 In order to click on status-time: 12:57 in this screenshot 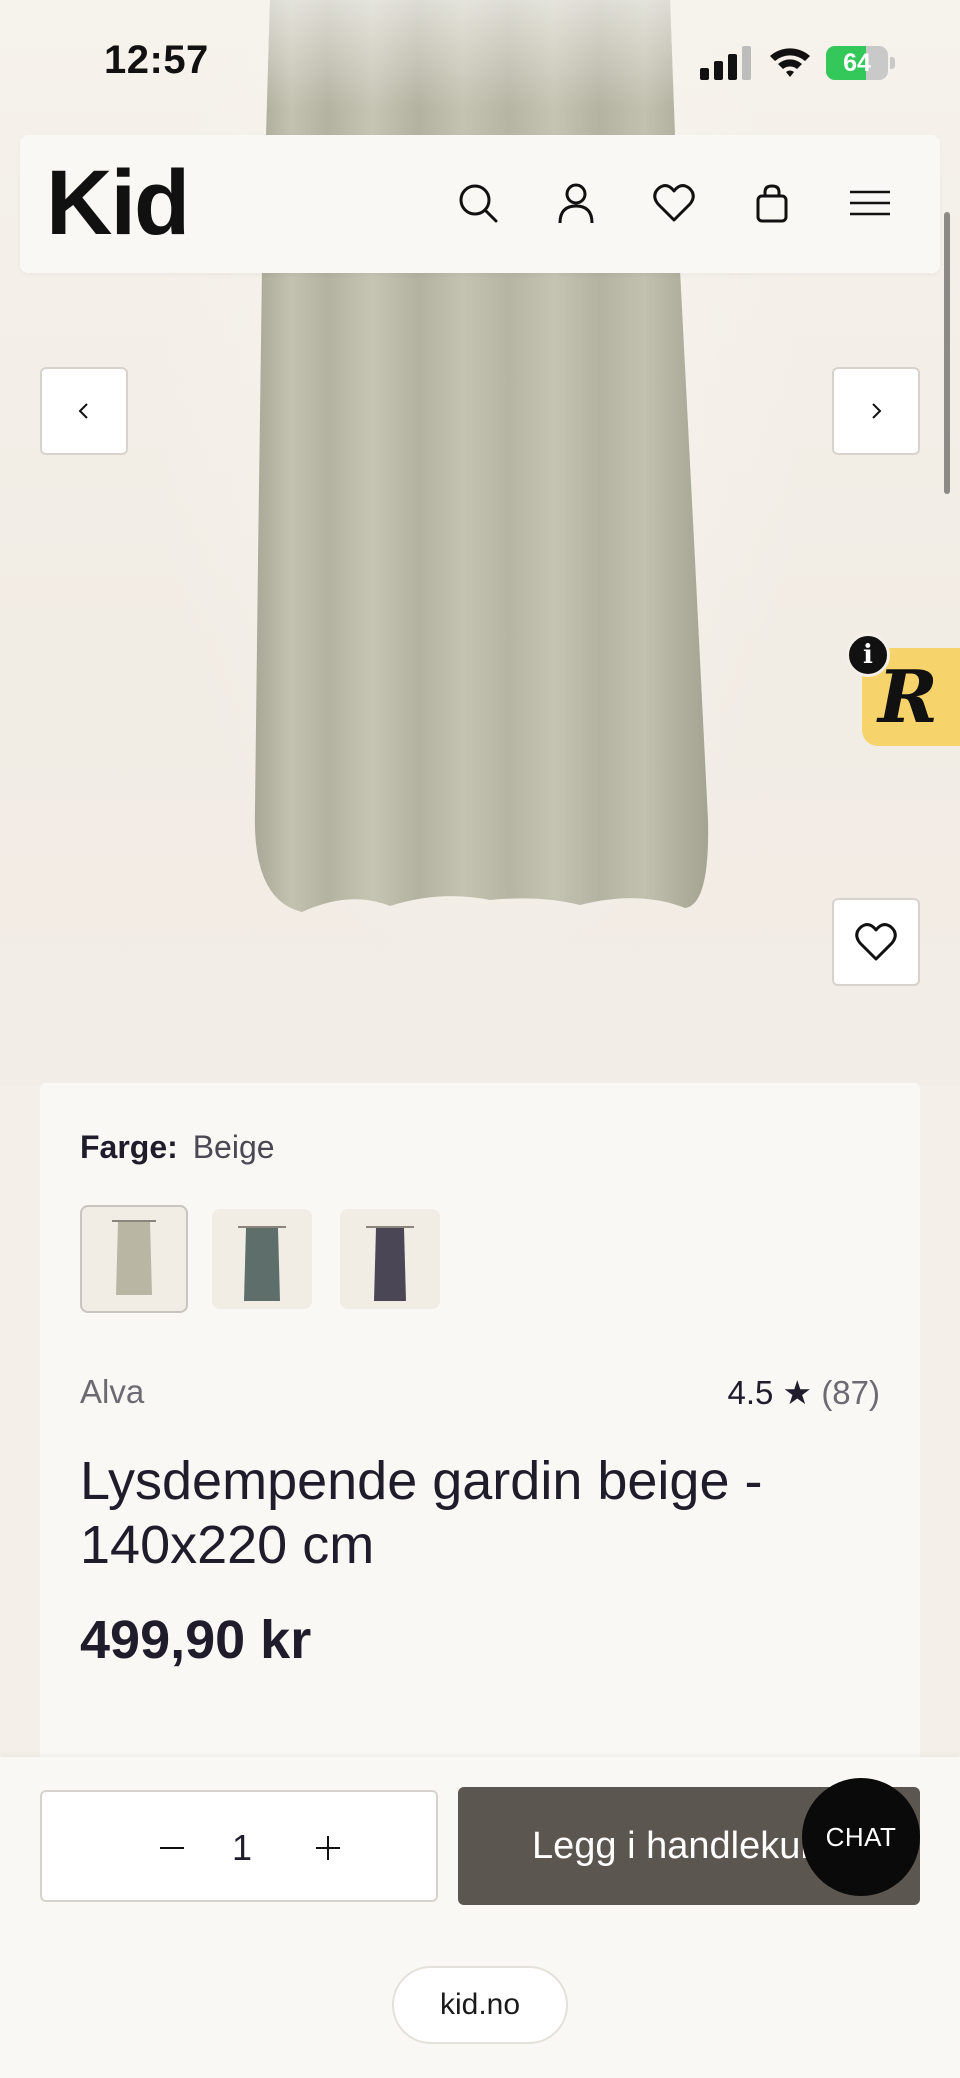, I will do `click(156, 60)`.